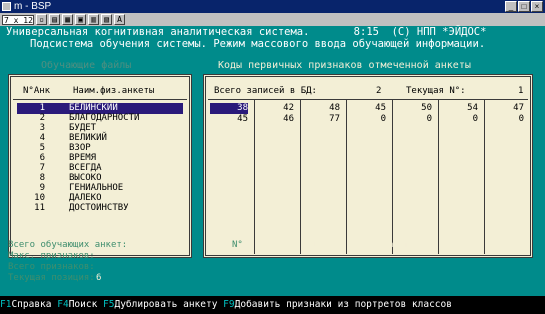 The width and height of the screenshot is (545, 314). I want to click on fkey-f1: F1Справка, so click(26, 304).